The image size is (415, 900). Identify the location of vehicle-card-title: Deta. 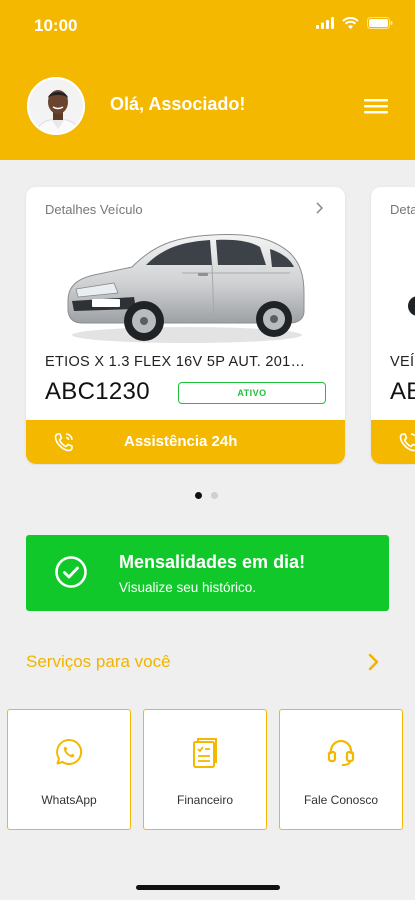
(402, 209).